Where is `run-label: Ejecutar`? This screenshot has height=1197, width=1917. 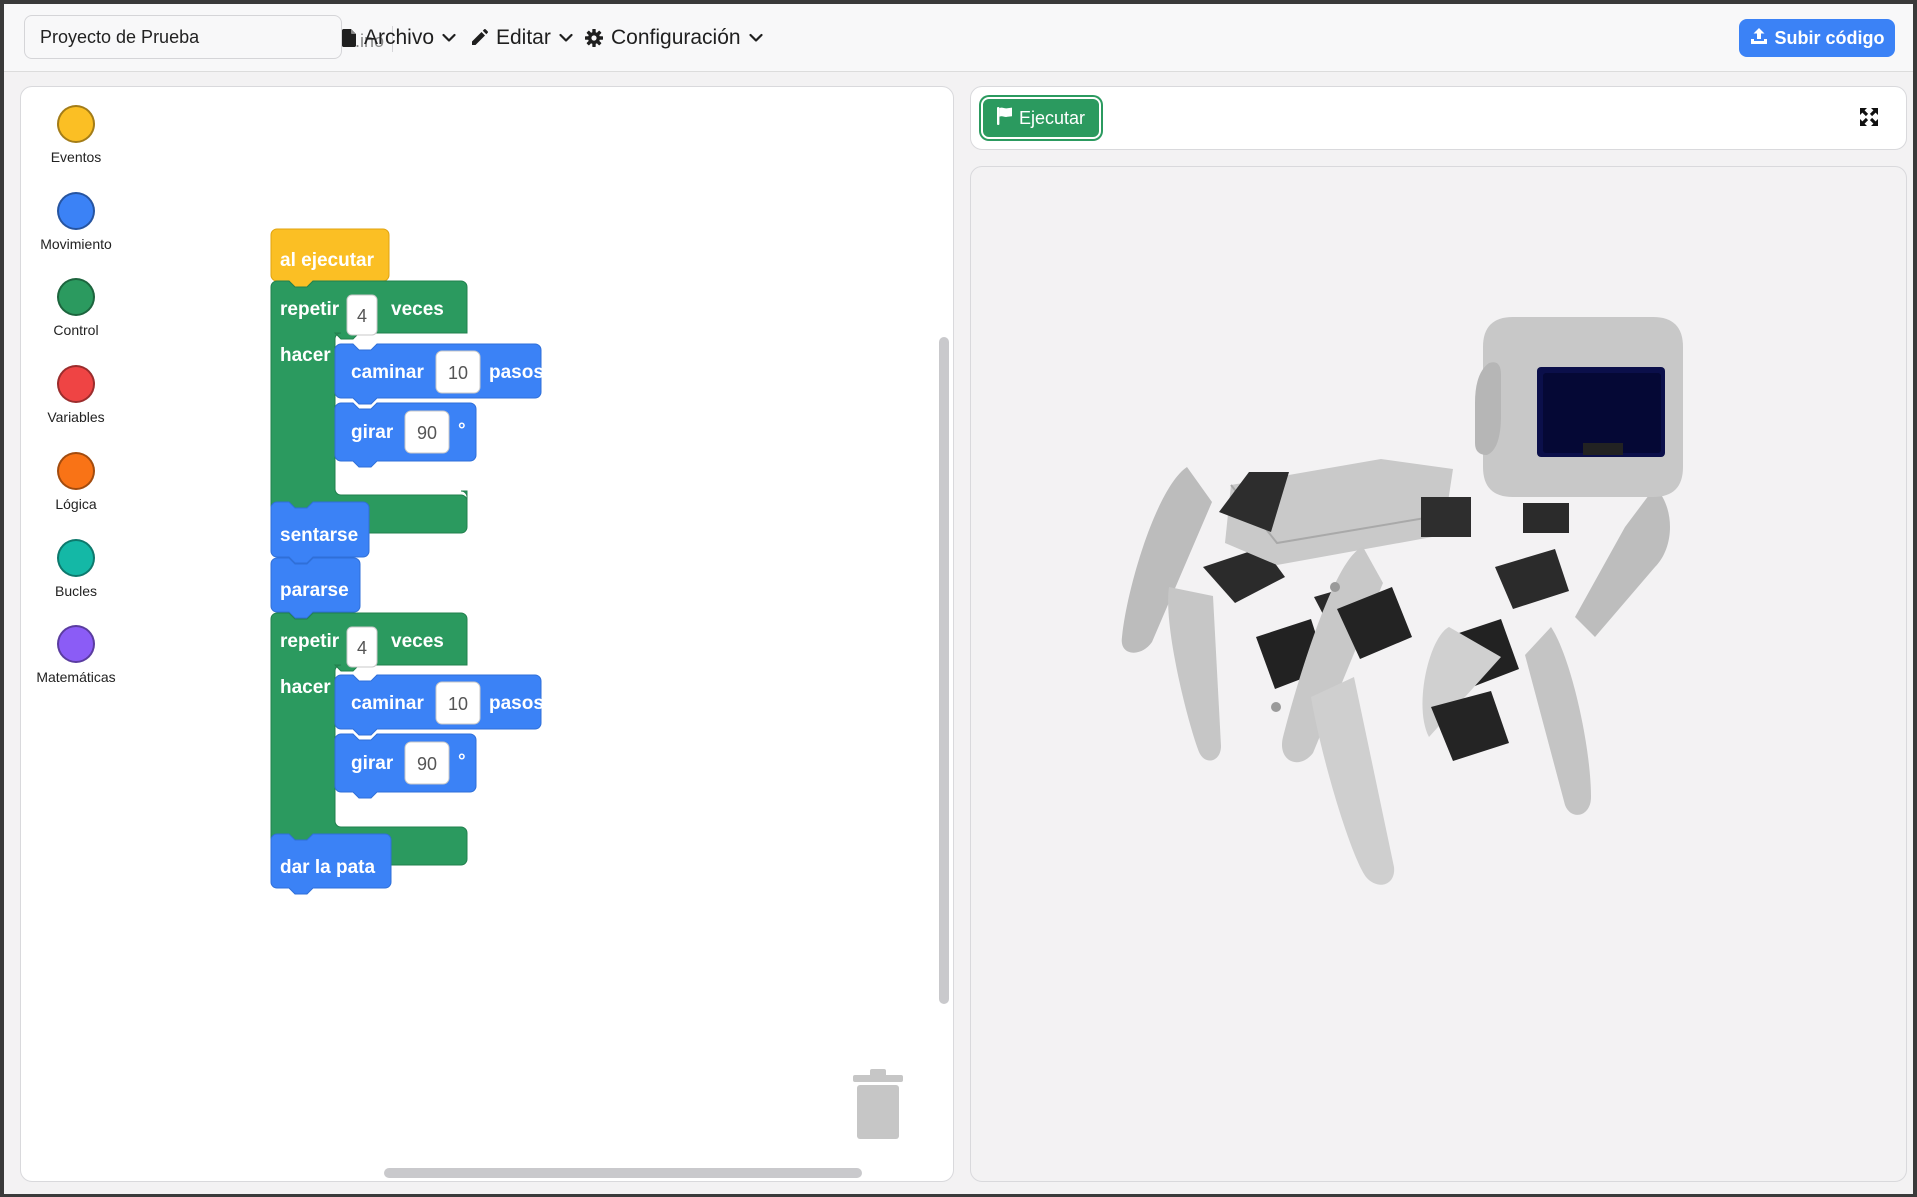 run-label: Ejecutar is located at coordinates (1052, 117).